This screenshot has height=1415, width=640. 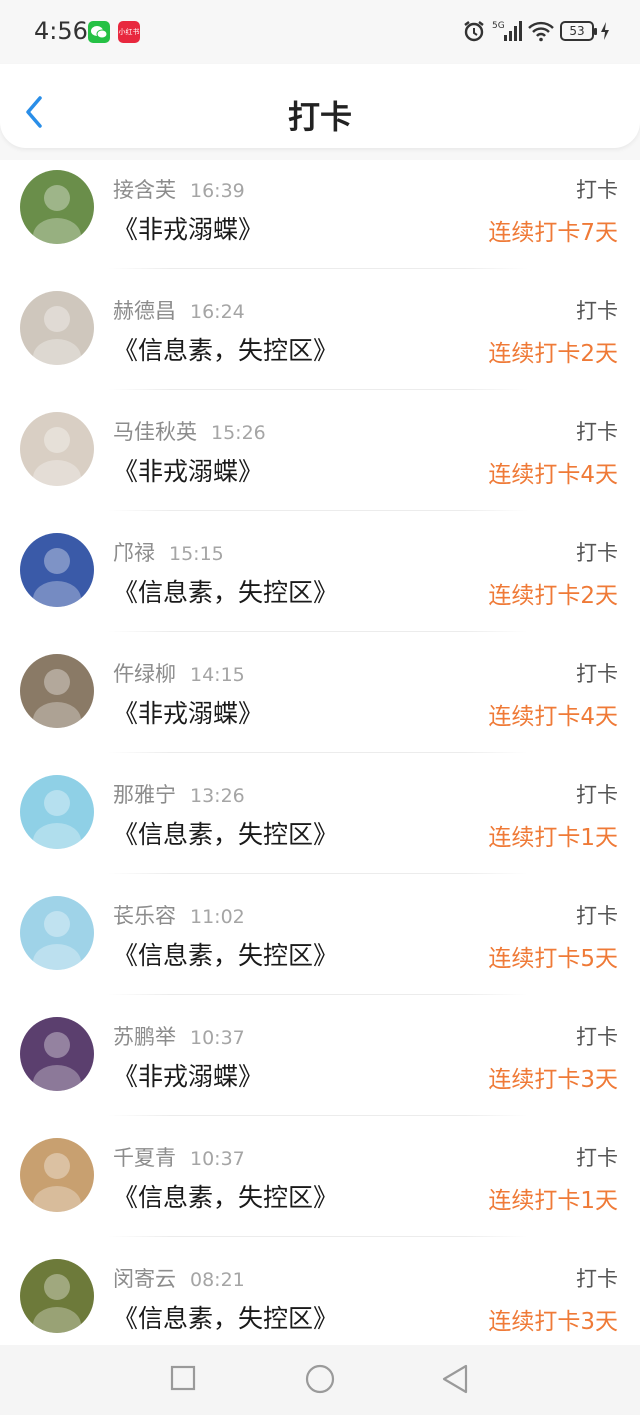 I want to click on streak-count: 连续打卡5天, so click(x=553, y=959).